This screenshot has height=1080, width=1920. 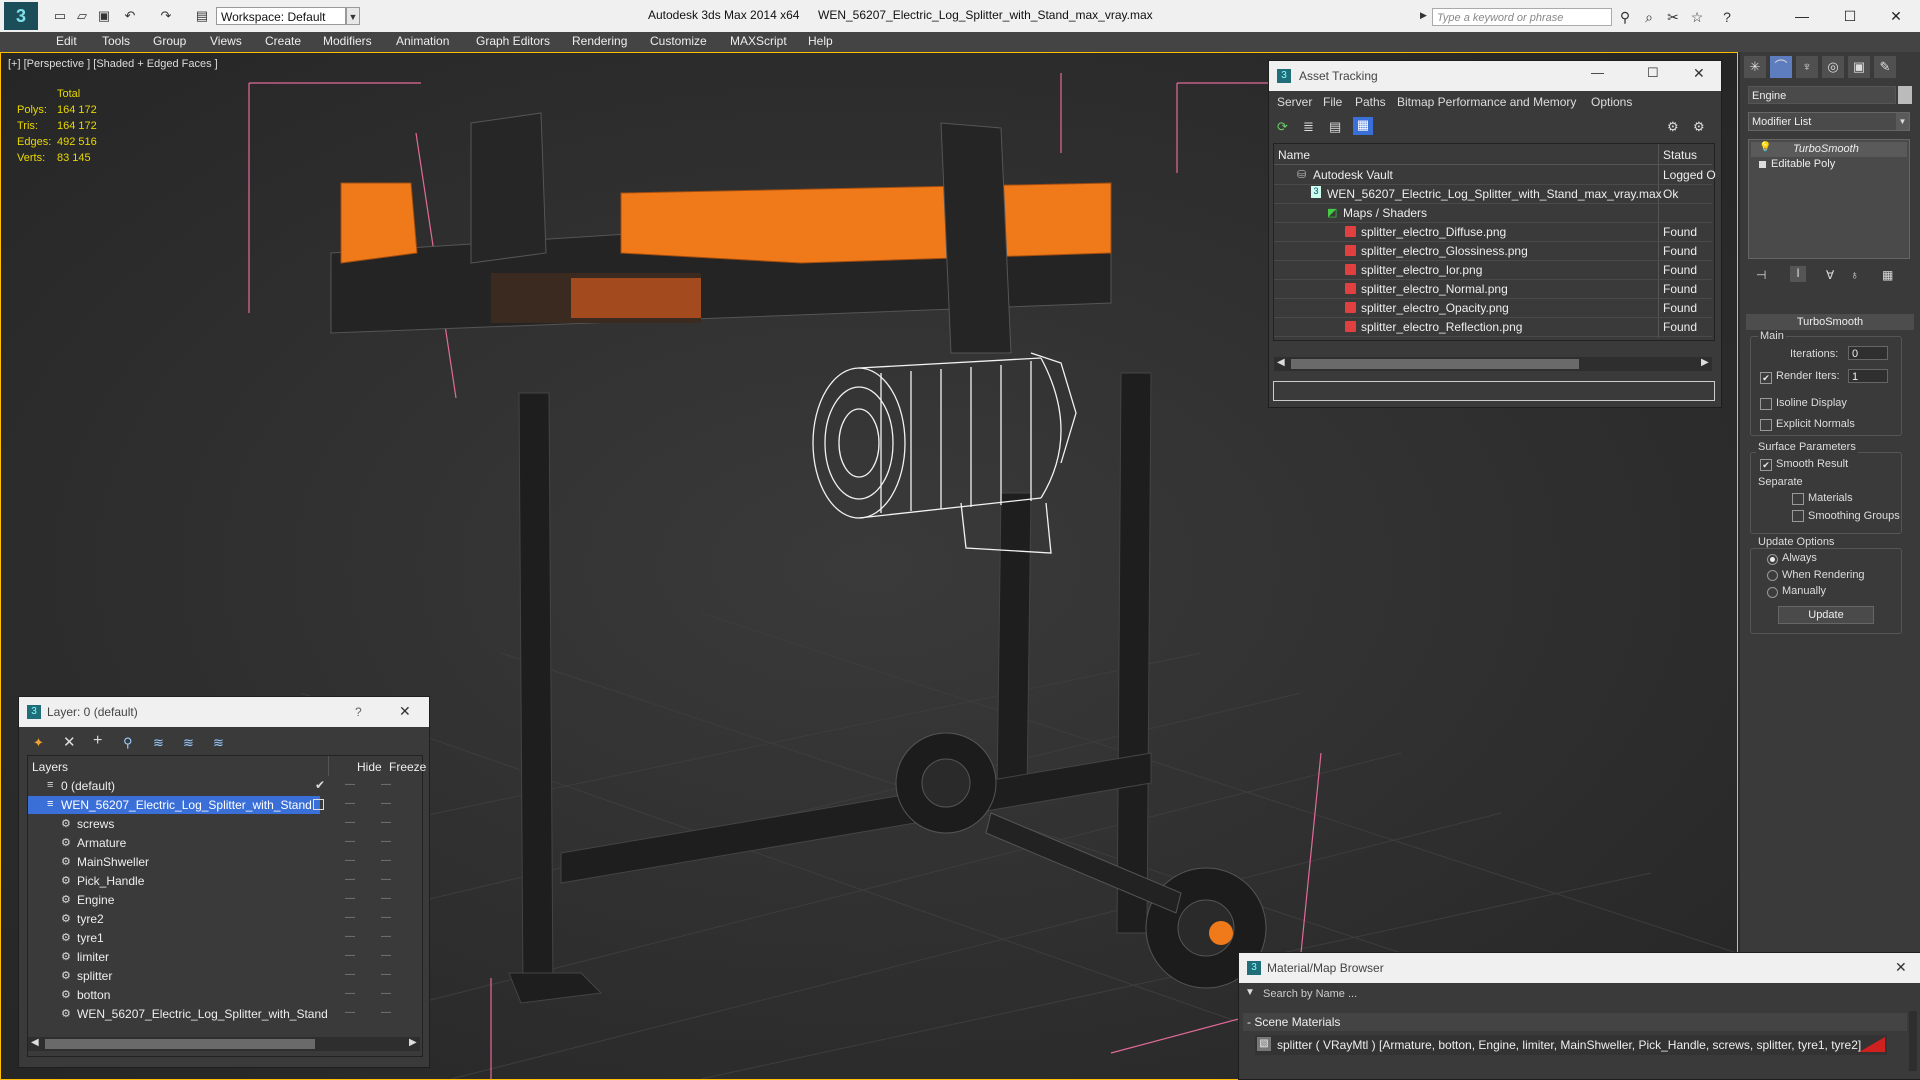 I want to click on vertical-scrollbar, so click(x=1913, y=1041).